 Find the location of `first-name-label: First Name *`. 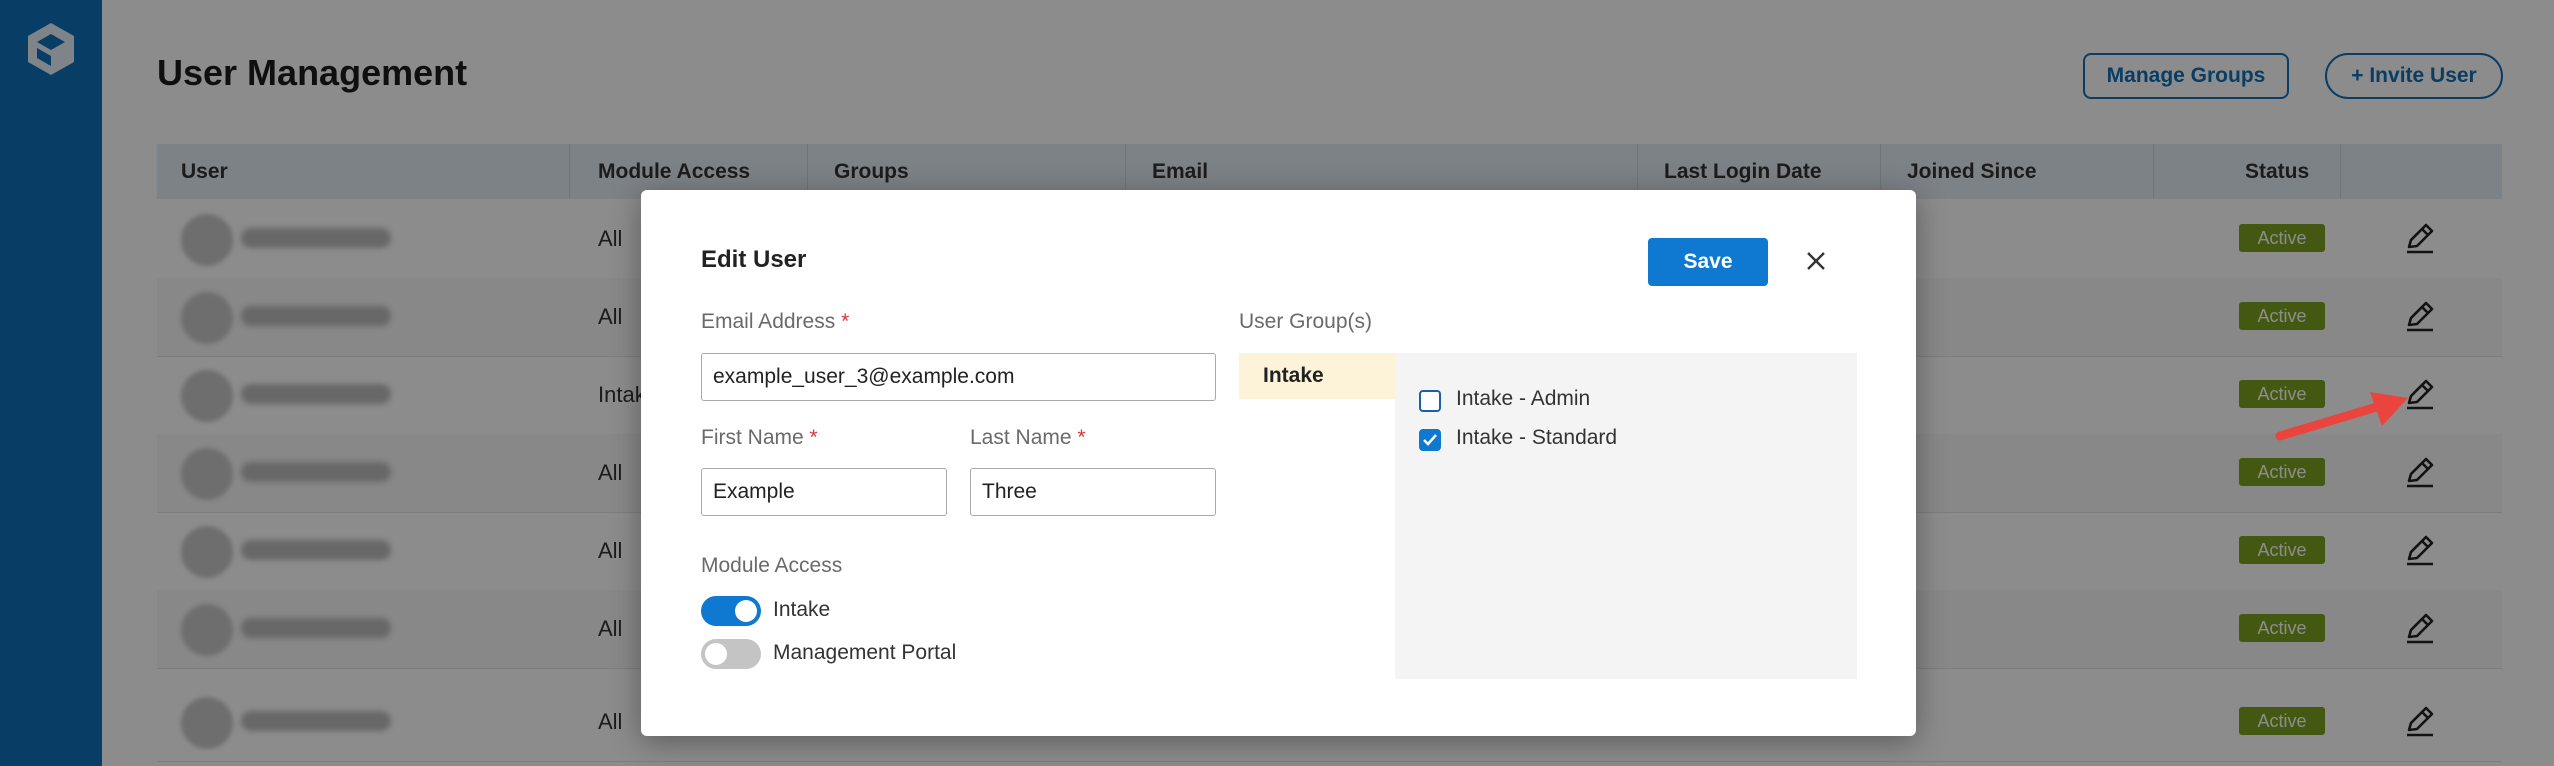

first-name-label: First Name * is located at coordinates (759, 437).